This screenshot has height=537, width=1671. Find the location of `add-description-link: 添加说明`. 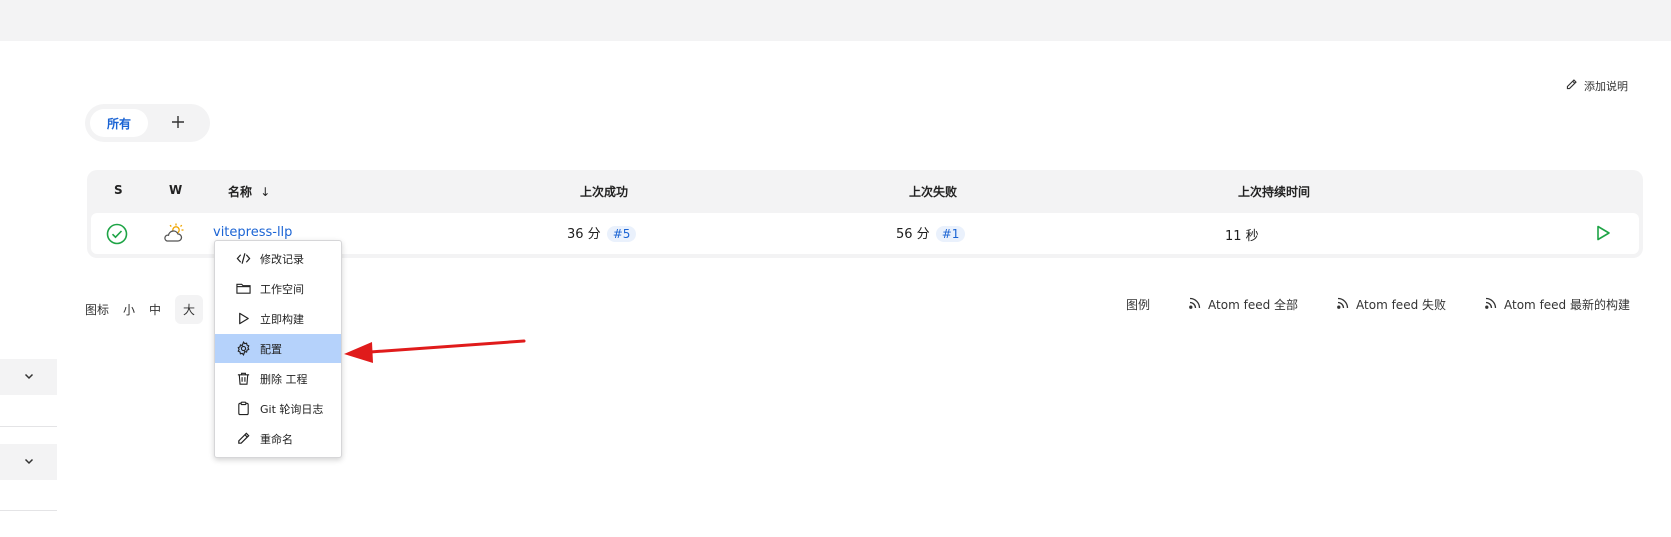

add-description-link: 添加说明 is located at coordinates (1596, 86).